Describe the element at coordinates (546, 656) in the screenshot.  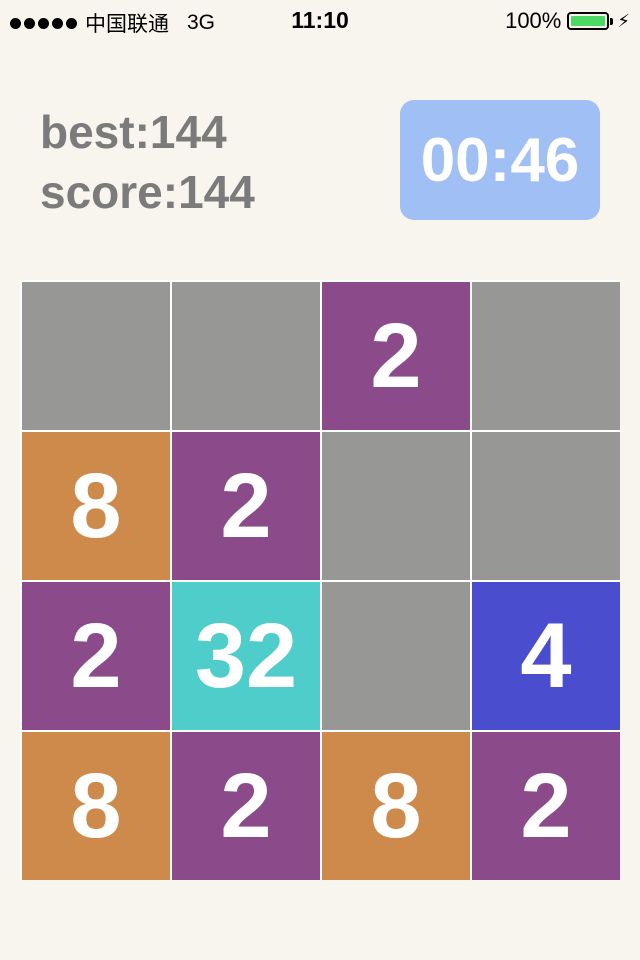
I see `tile-4: 4` at that location.